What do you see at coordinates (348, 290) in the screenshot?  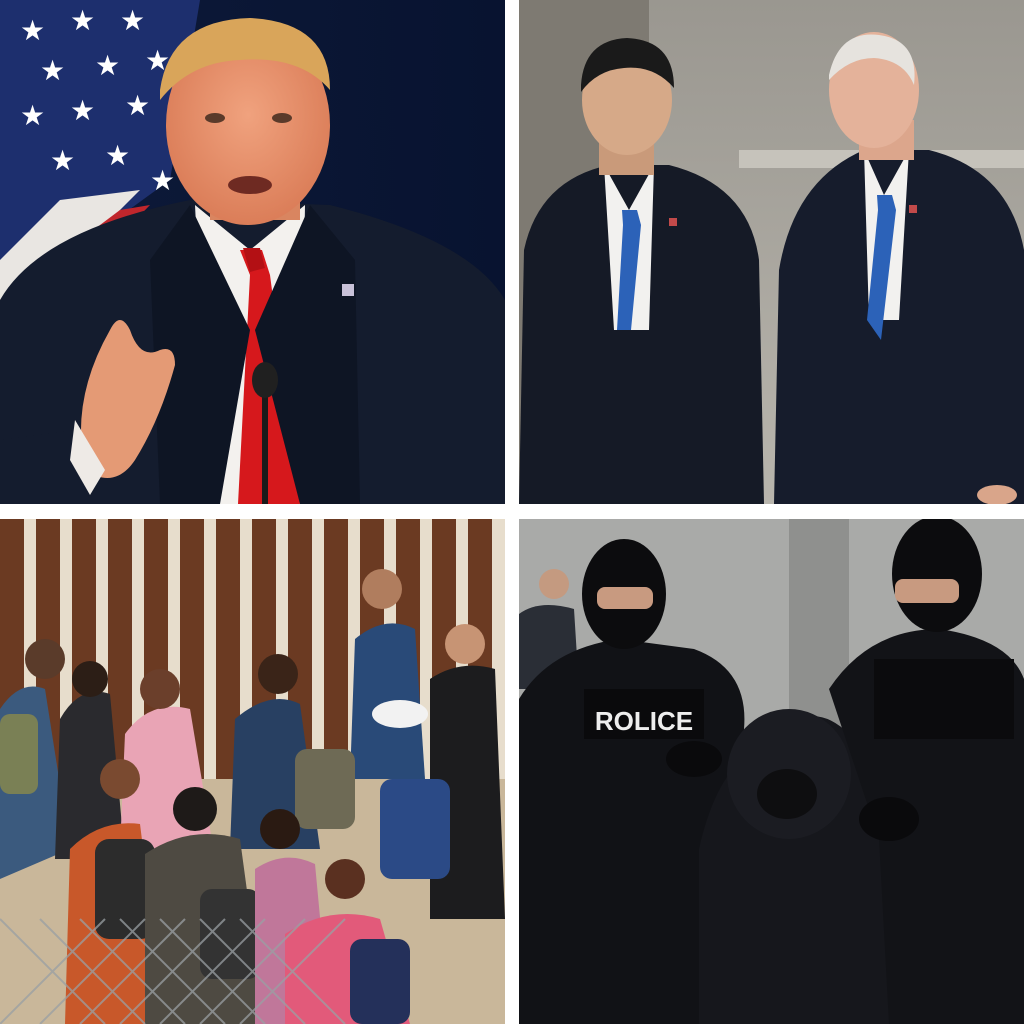 I see `lapel-pin` at bounding box center [348, 290].